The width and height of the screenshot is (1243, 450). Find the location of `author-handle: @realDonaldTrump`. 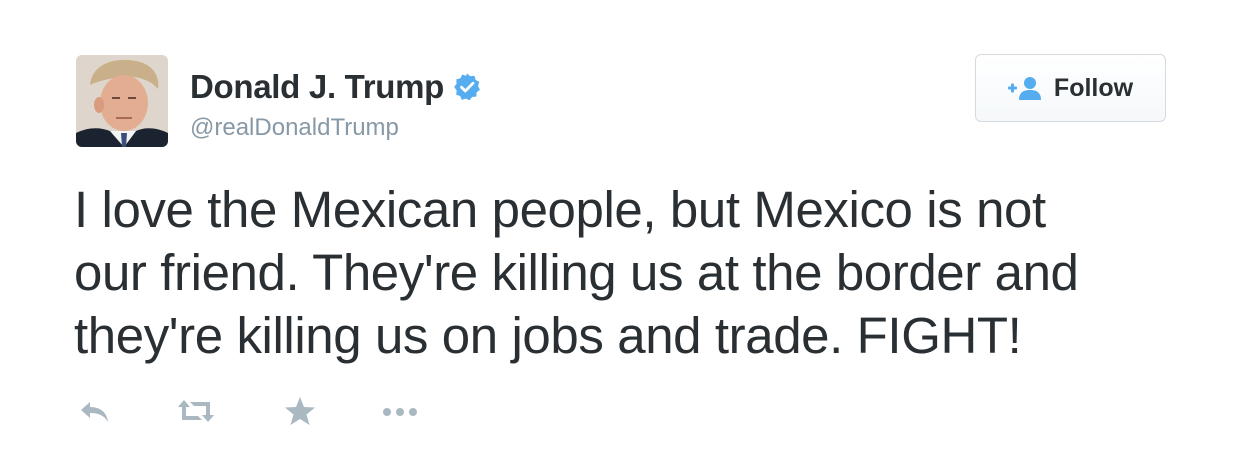

author-handle: @realDonaldTrump is located at coordinates (294, 128).